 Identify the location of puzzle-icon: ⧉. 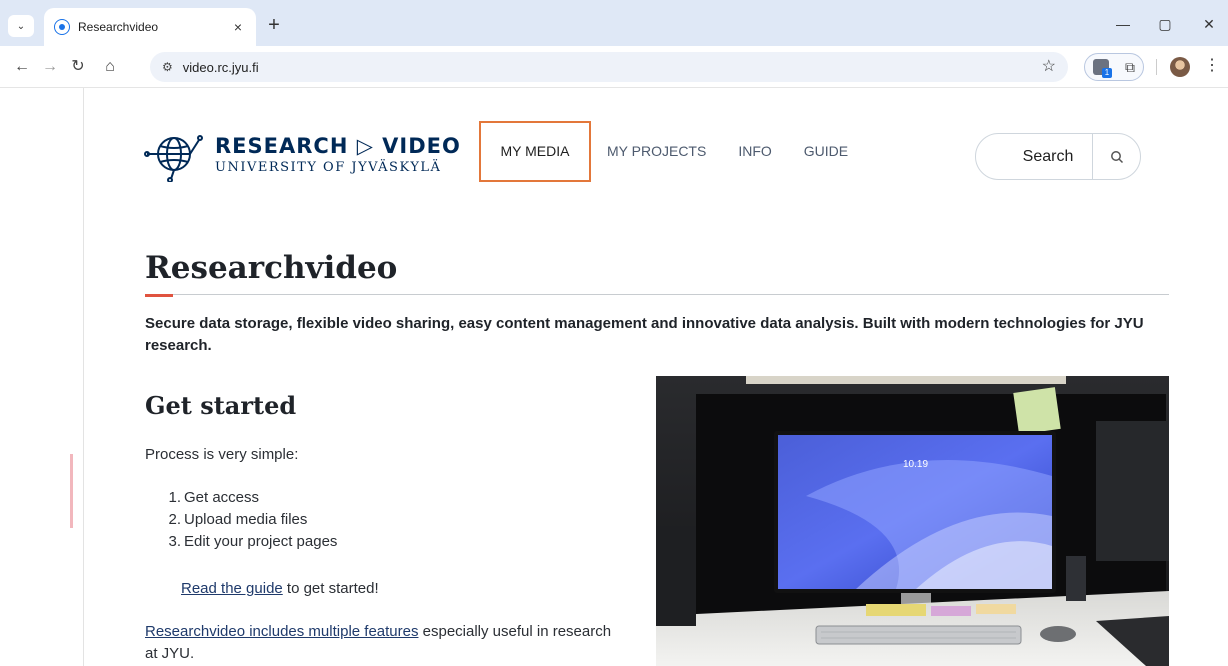
(1130, 67).